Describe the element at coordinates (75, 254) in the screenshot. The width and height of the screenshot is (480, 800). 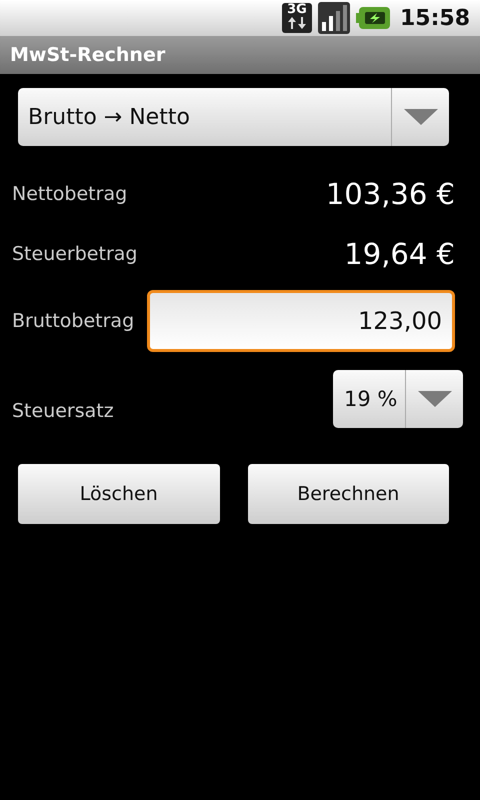
I see `result-label: Steuerbetrag` at that location.